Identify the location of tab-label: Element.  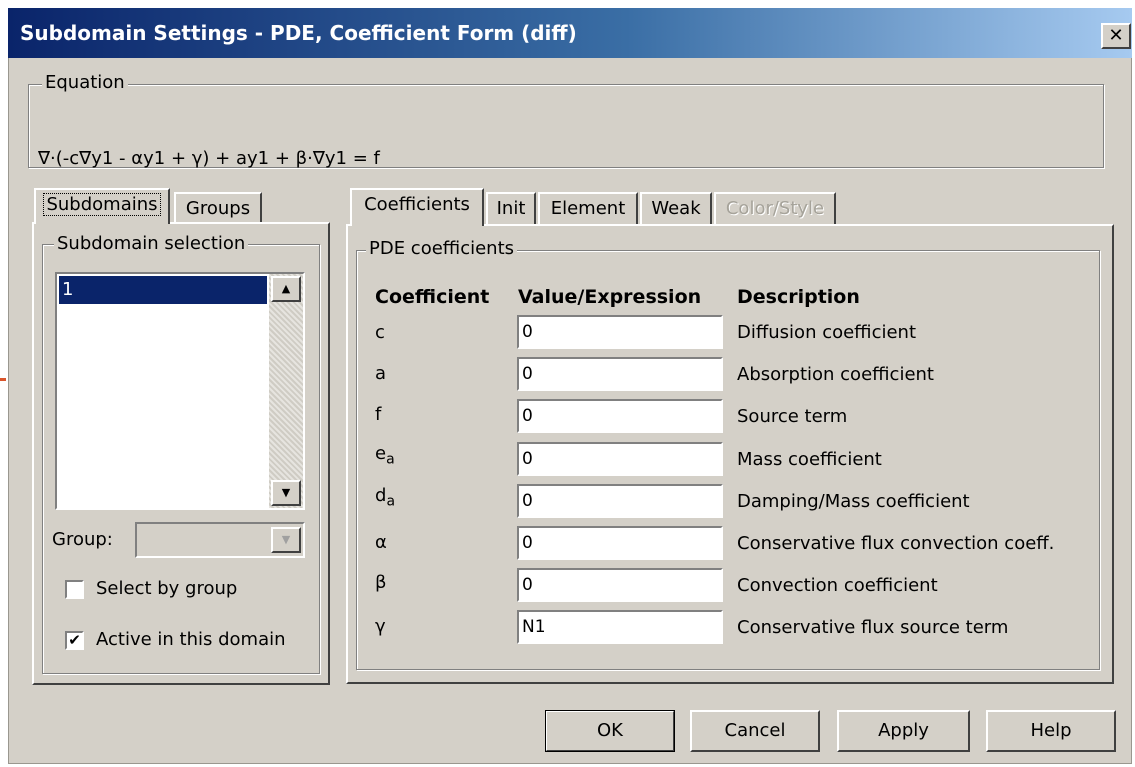
(588, 208).